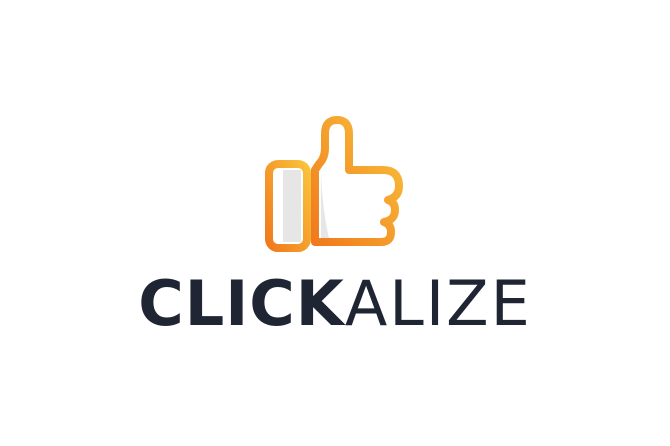 The image size is (670, 446). I want to click on thumbs-up-icon, so click(334, 184).